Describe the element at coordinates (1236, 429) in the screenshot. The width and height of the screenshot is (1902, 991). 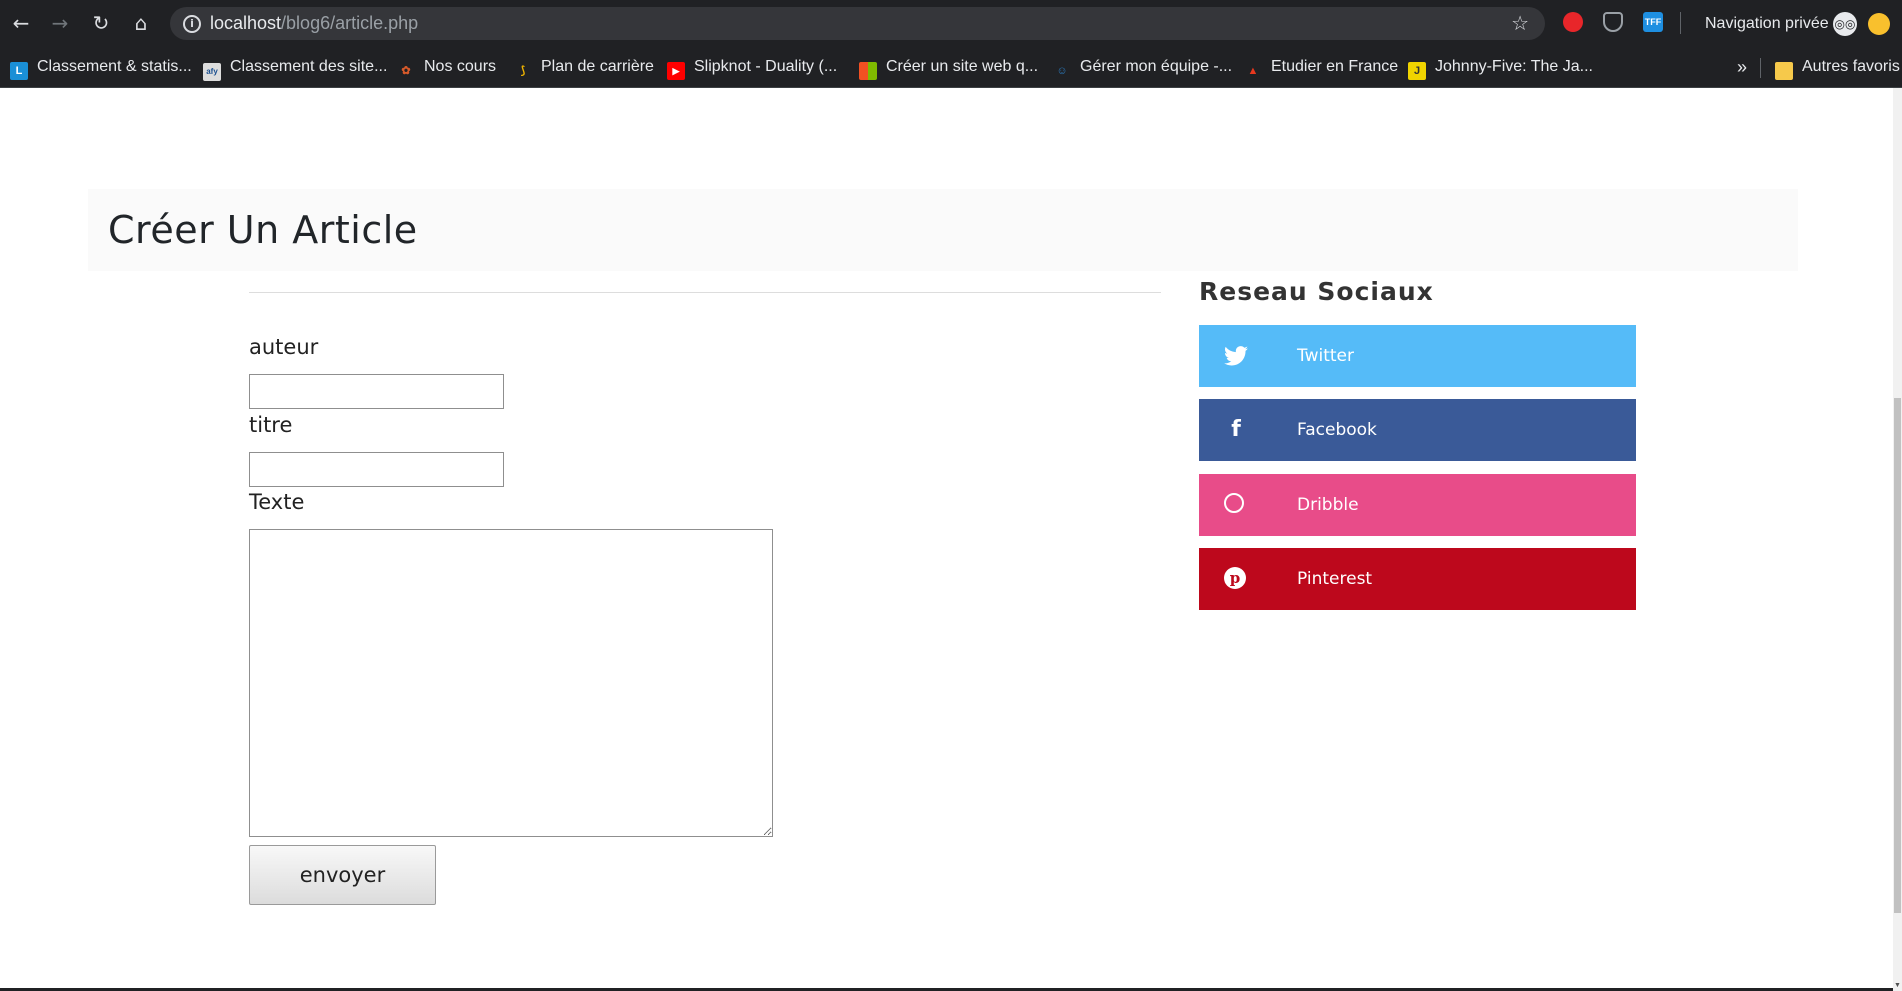
I see `facebook-icon: f` at that location.